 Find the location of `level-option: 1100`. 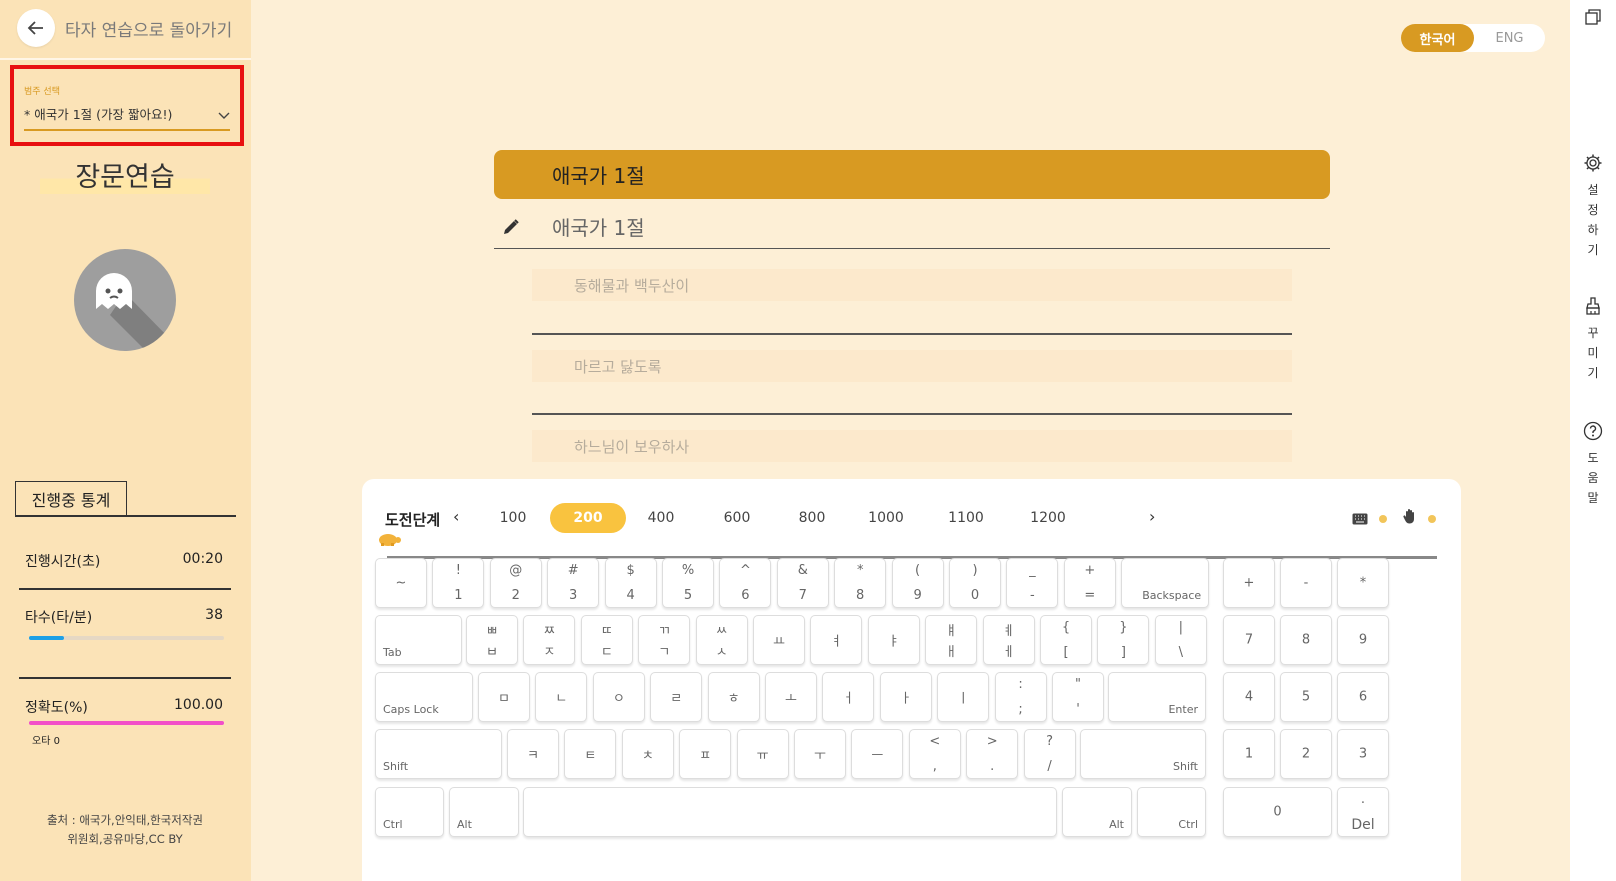

level-option: 1100 is located at coordinates (966, 518).